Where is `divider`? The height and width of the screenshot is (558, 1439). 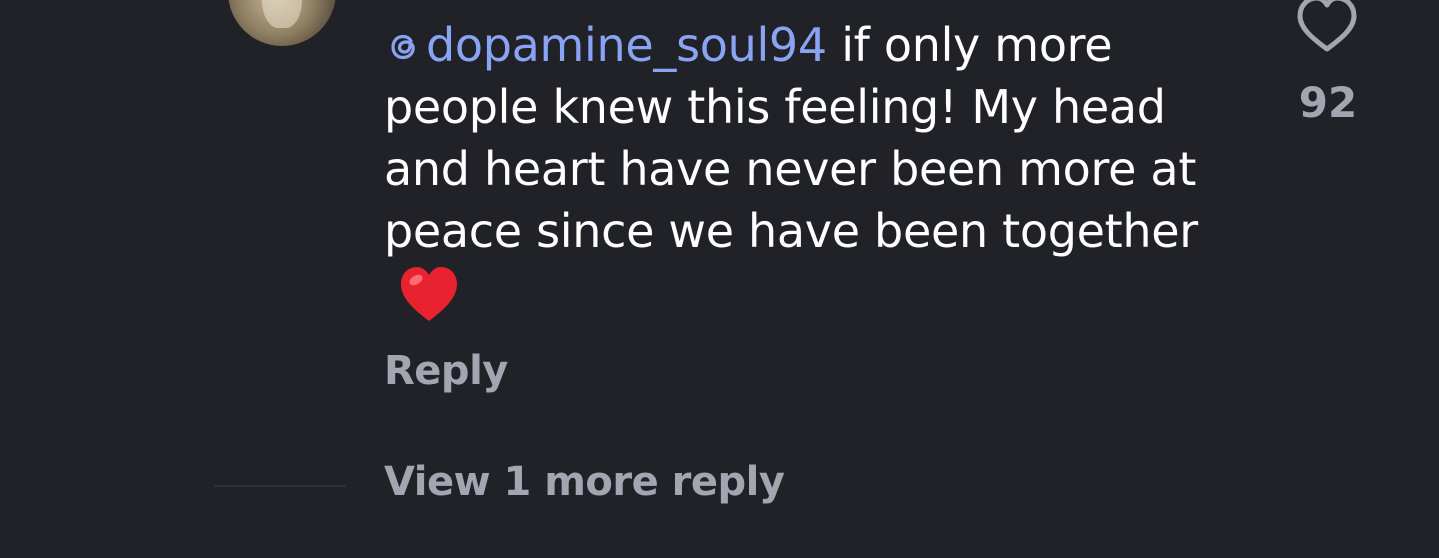
divider is located at coordinates (280, 486).